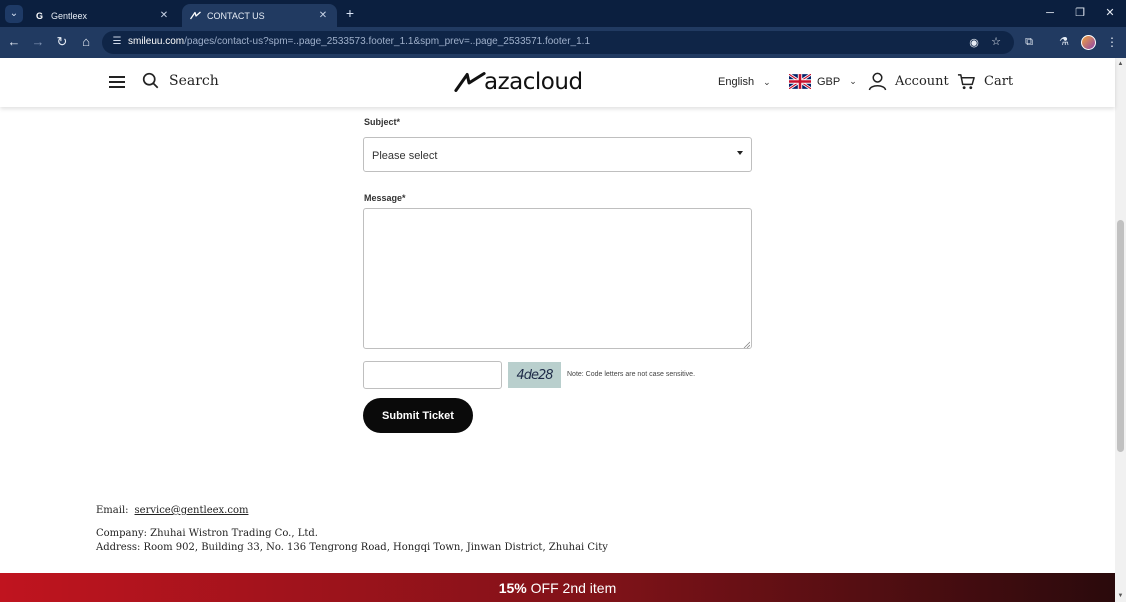 The image size is (1126, 602). I want to click on minimize-icon: ─, so click(1050, 13).